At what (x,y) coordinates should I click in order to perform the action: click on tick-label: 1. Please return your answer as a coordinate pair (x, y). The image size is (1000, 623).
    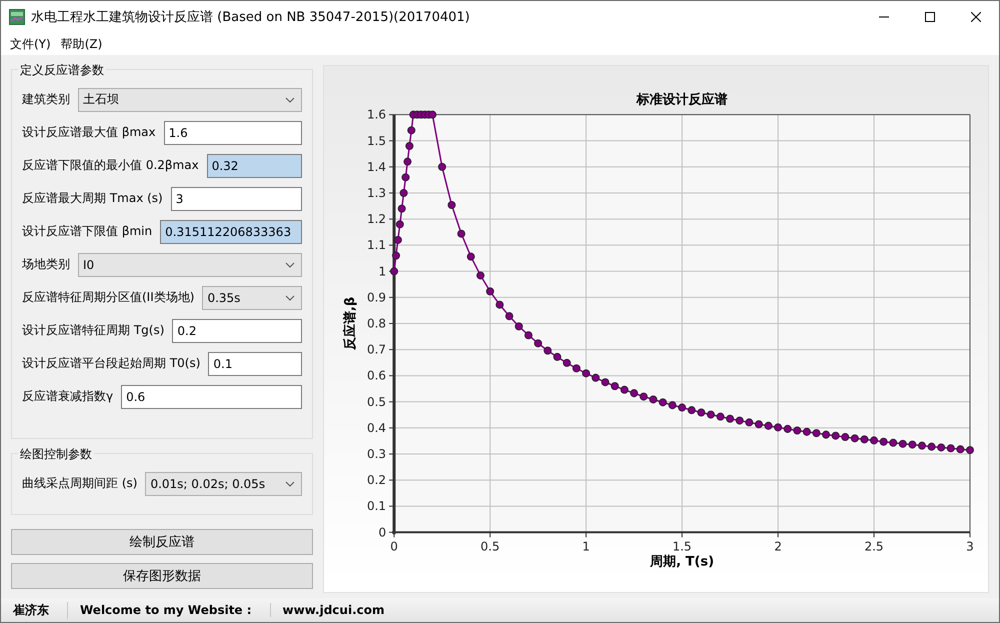
    Looking at the image, I should click on (586, 546).